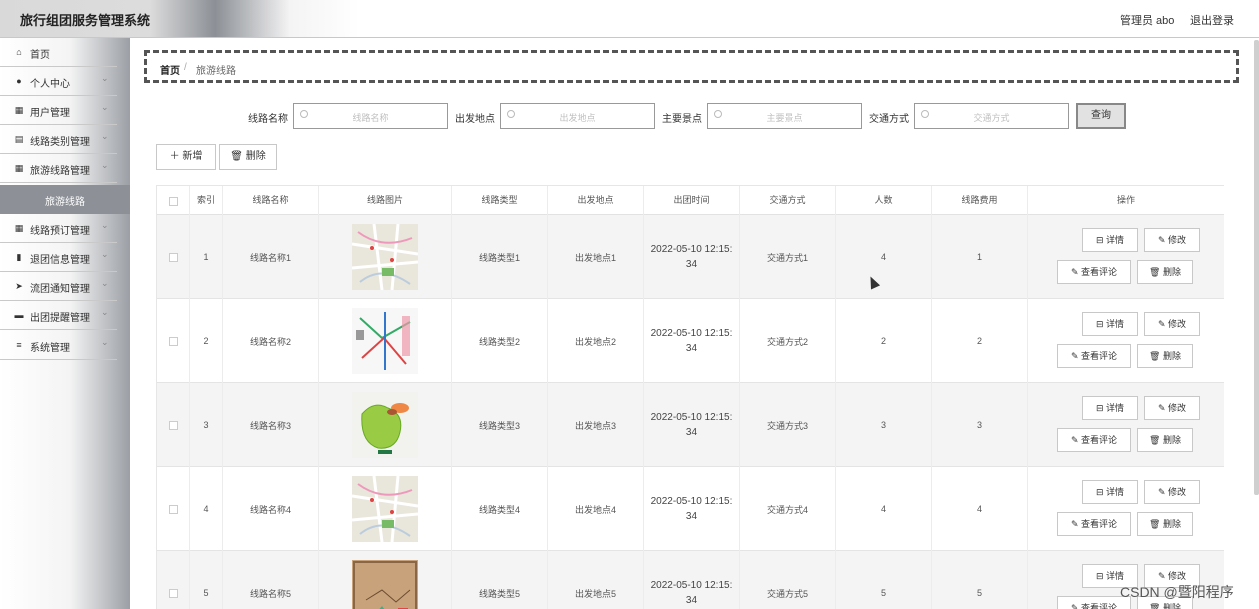  I want to click on sidebar-item-cancel-notice: ➤ 流团通知管理 ⌄, so click(58, 286).